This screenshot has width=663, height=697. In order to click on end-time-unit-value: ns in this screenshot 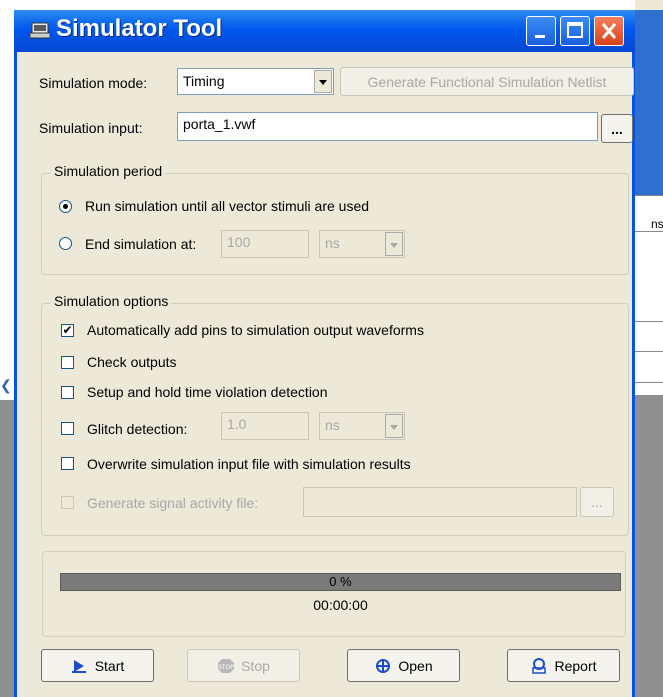, I will do `click(332, 243)`.